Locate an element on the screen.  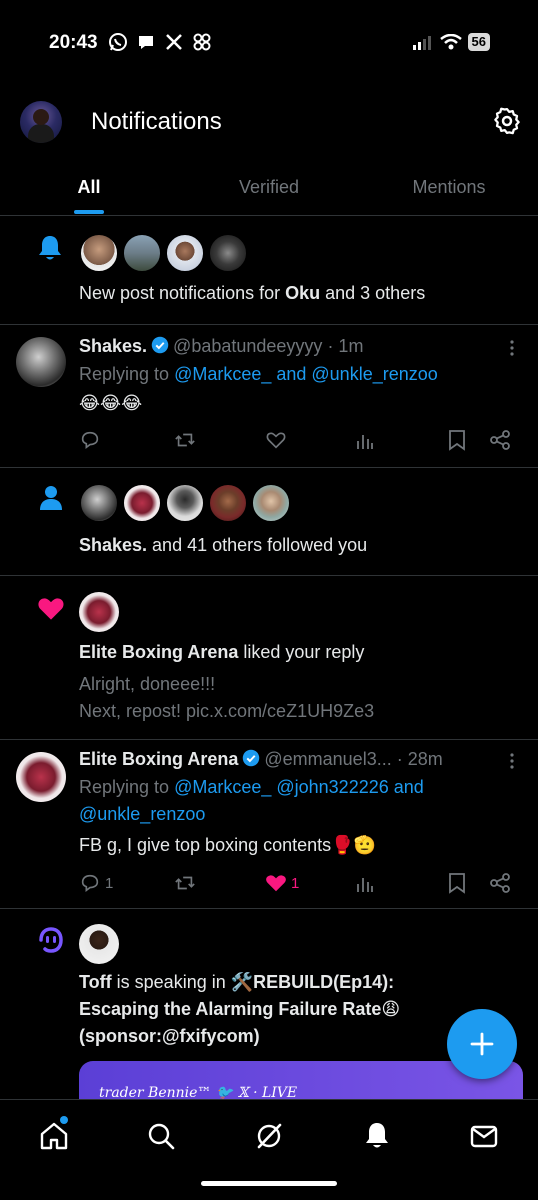
tweet-body: FB g, I give top boxing contents🥊🫡 is located at coordinates (227, 845).